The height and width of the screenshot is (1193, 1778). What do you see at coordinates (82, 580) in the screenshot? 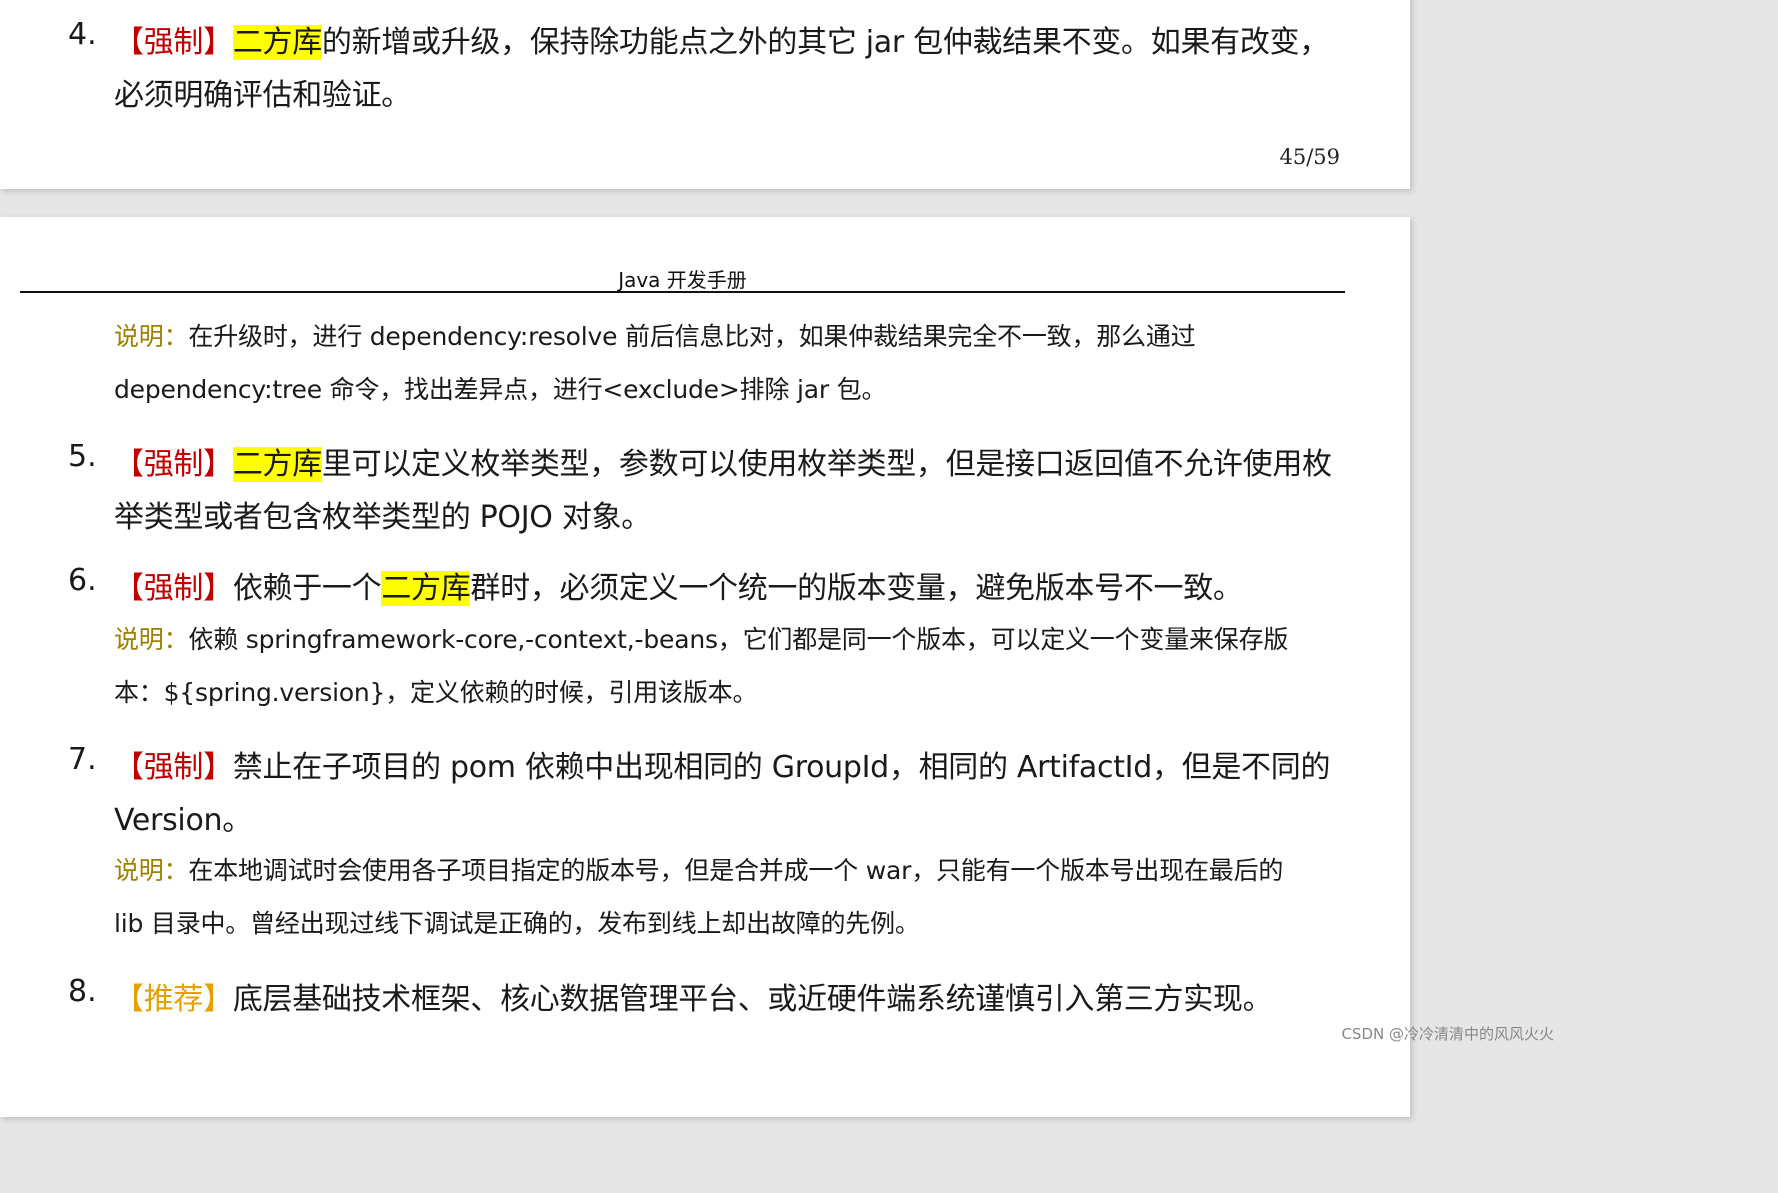
I see `item-number: 6.` at bounding box center [82, 580].